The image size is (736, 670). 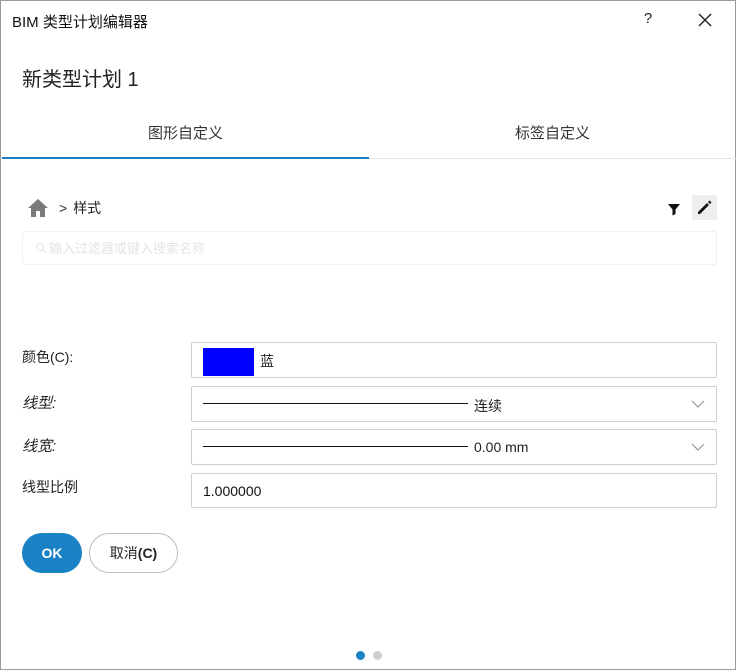 I want to click on search-icon, so click(x=41, y=248).